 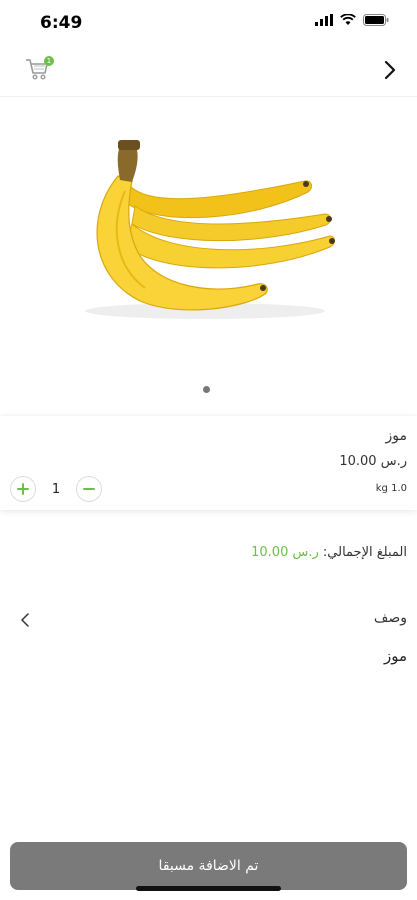 What do you see at coordinates (208, 463) in the screenshot?
I see `product-card: موز ر.س 10.00 kg 1.0 1` at bounding box center [208, 463].